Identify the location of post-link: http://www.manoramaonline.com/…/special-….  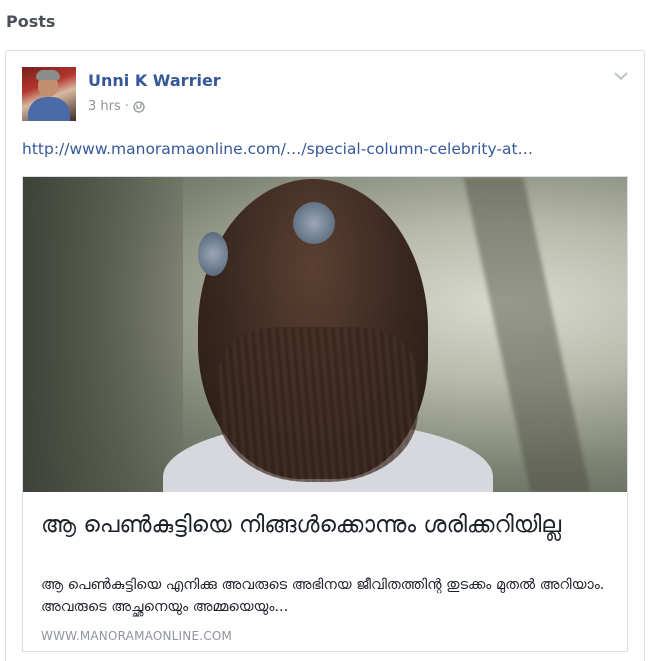
(277, 149).